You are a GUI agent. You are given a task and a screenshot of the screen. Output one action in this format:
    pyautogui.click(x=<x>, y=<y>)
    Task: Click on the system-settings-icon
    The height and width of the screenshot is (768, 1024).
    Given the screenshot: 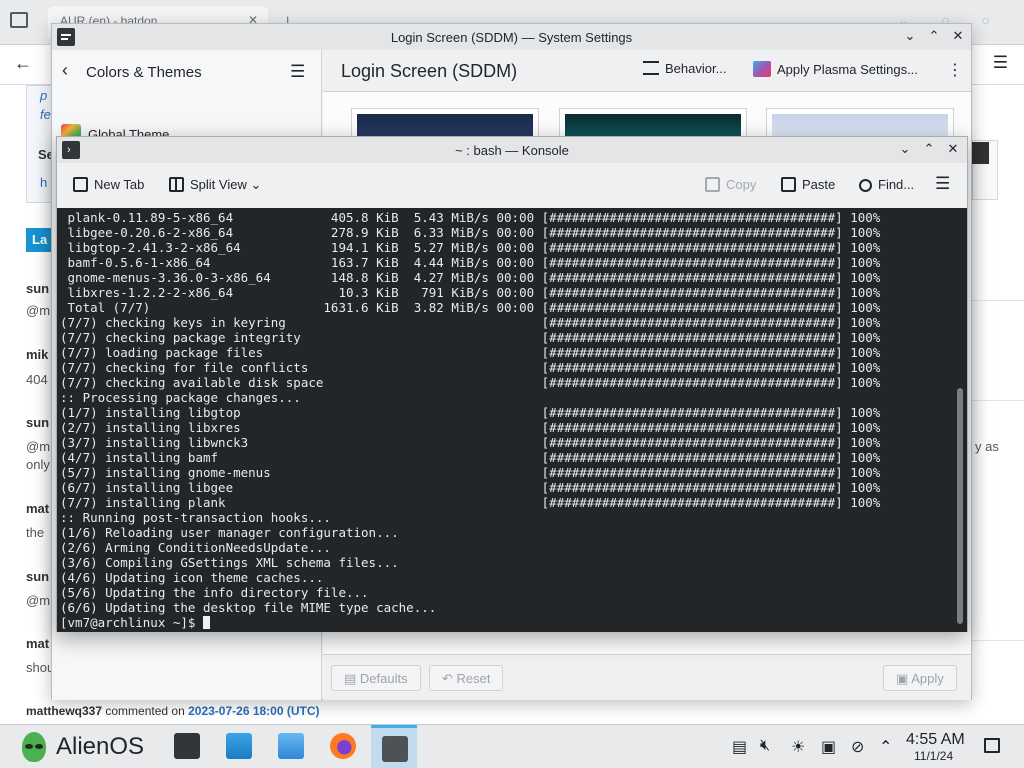 What is the action you would take?
    pyautogui.click(x=187, y=746)
    